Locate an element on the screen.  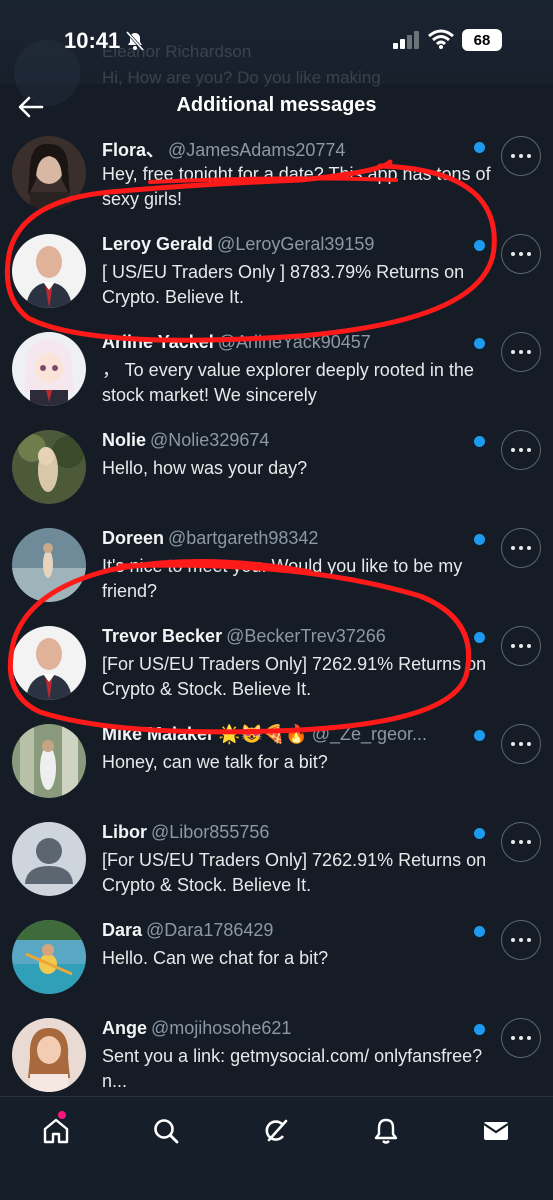
mail-icon is located at coordinates (496, 1131).